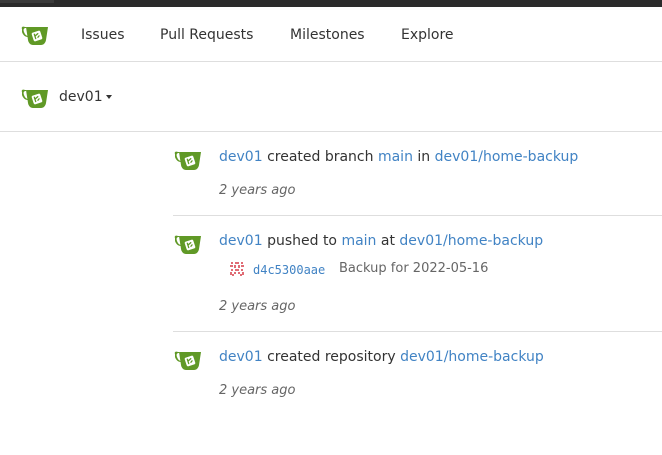  What do you see at coordinates (327, 35) in the screenshot?
I see `nav-milestones: Milestones` at bounding box center [327, 35].